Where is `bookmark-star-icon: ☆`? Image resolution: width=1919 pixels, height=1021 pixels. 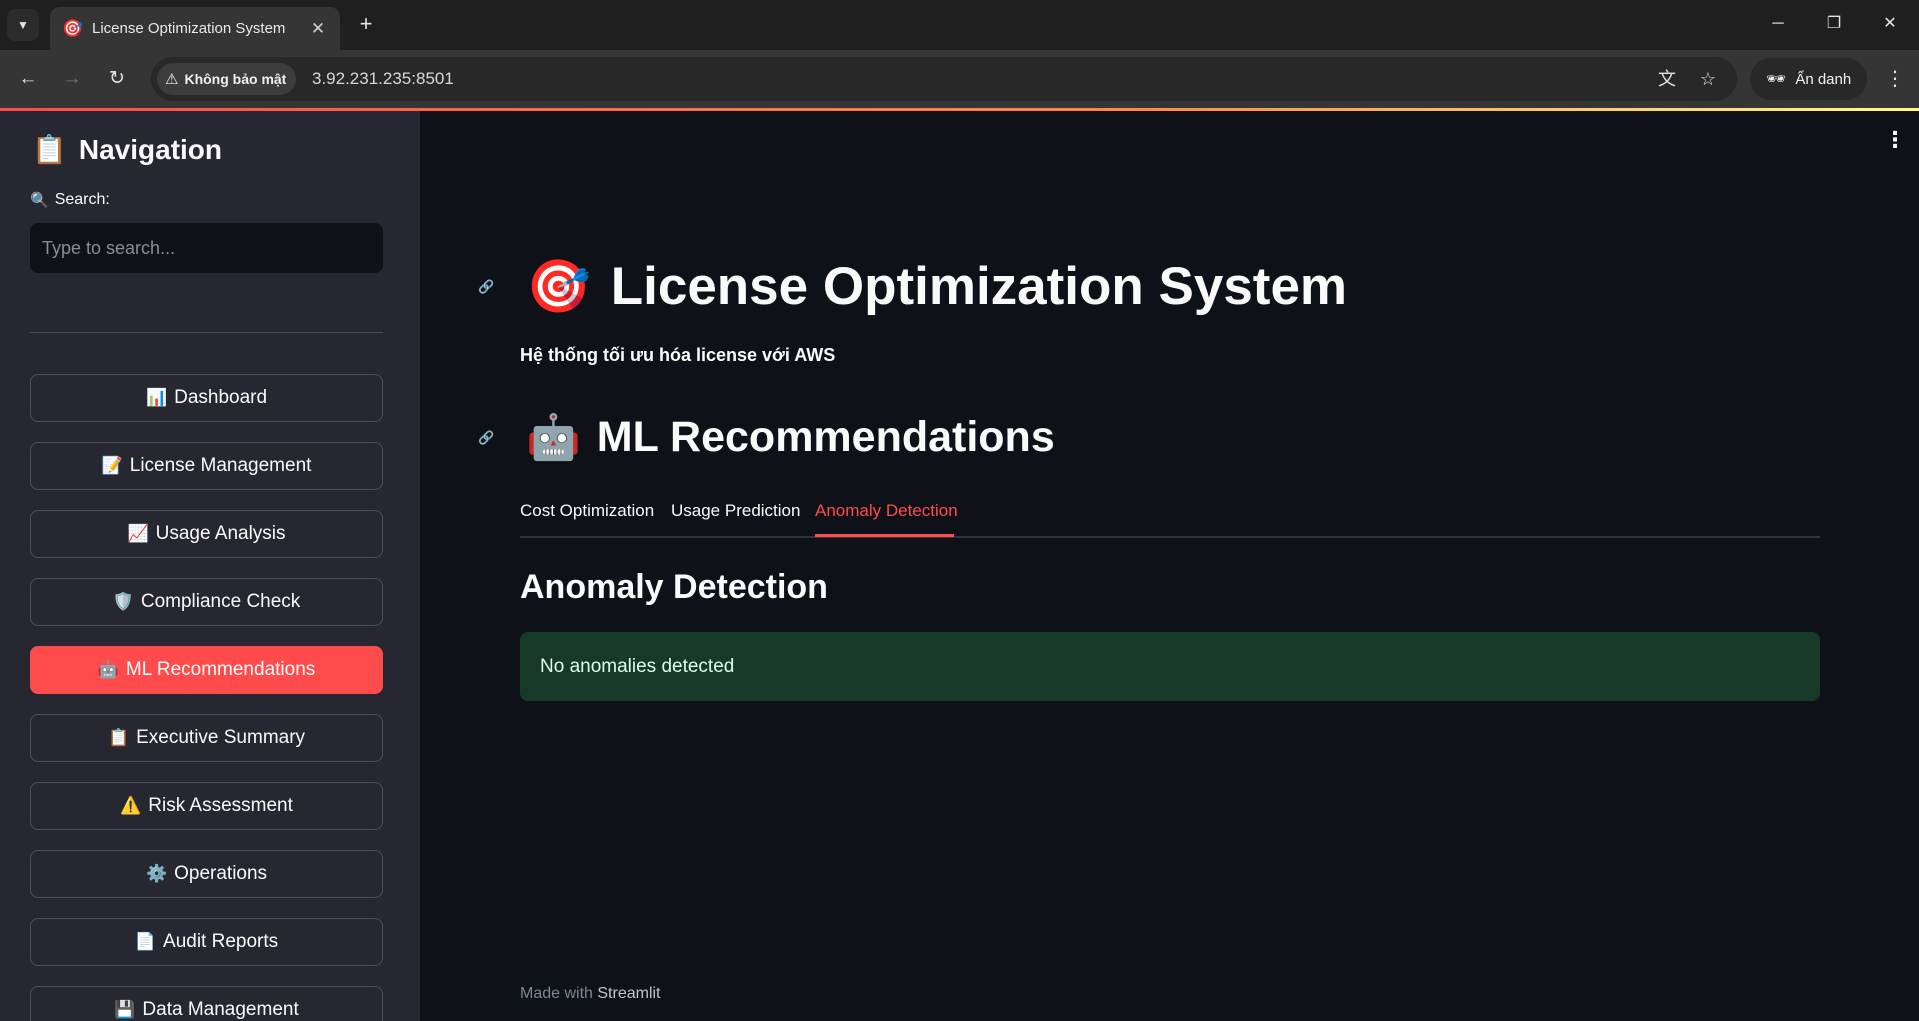 bookmark-star-icon: ☆ is located at coordinates (1708, 79).